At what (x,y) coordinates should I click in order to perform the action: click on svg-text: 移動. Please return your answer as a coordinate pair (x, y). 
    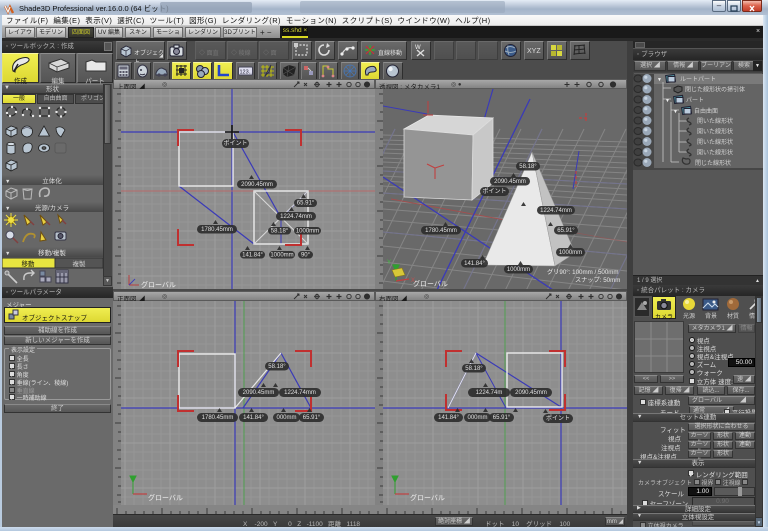
    Looking at the image, I should click on (29, 263).